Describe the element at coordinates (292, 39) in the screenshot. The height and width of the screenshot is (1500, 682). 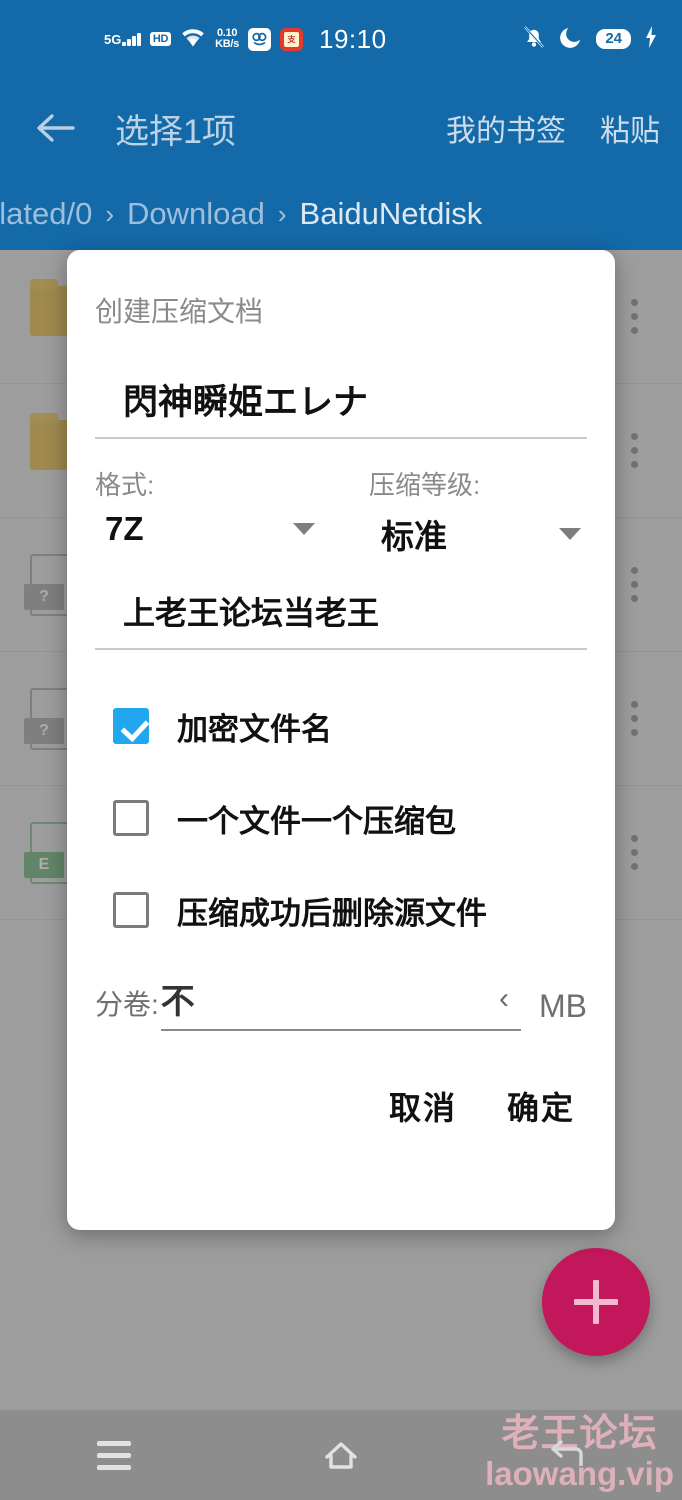
I see `alipay-icon: 支` at that location.